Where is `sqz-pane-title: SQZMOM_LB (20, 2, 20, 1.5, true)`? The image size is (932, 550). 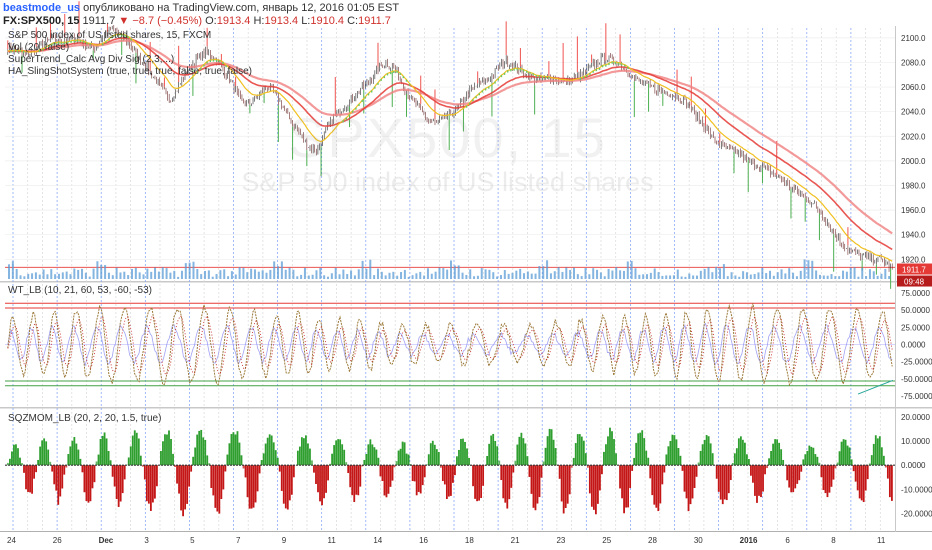
sqz-pane-title: SQZMOM_LB (20, 2, 20, 1.5, true) is located at coordinates (84, 418).